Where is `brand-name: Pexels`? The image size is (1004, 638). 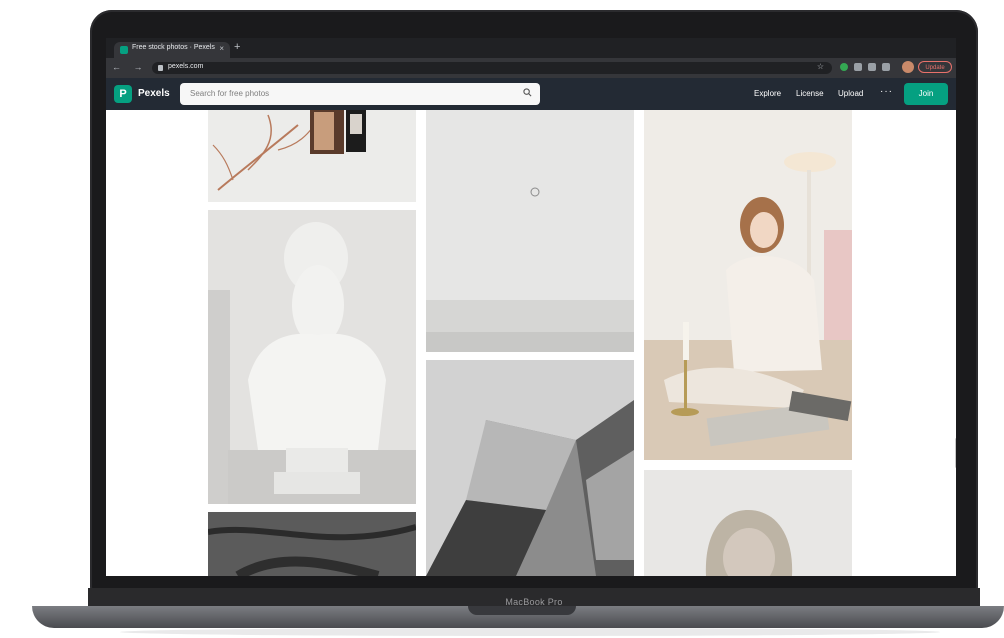
brand-name: Pexels is located at coordinates (154, 93).